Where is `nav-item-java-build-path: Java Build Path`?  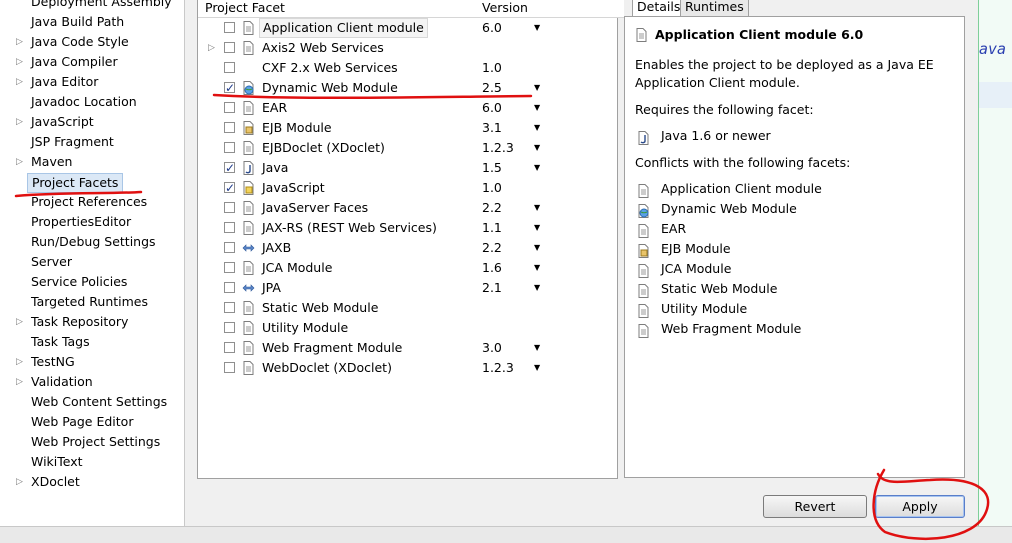 nav-item-java-build-path: Java Build Path is located at coordinates (77, 22).